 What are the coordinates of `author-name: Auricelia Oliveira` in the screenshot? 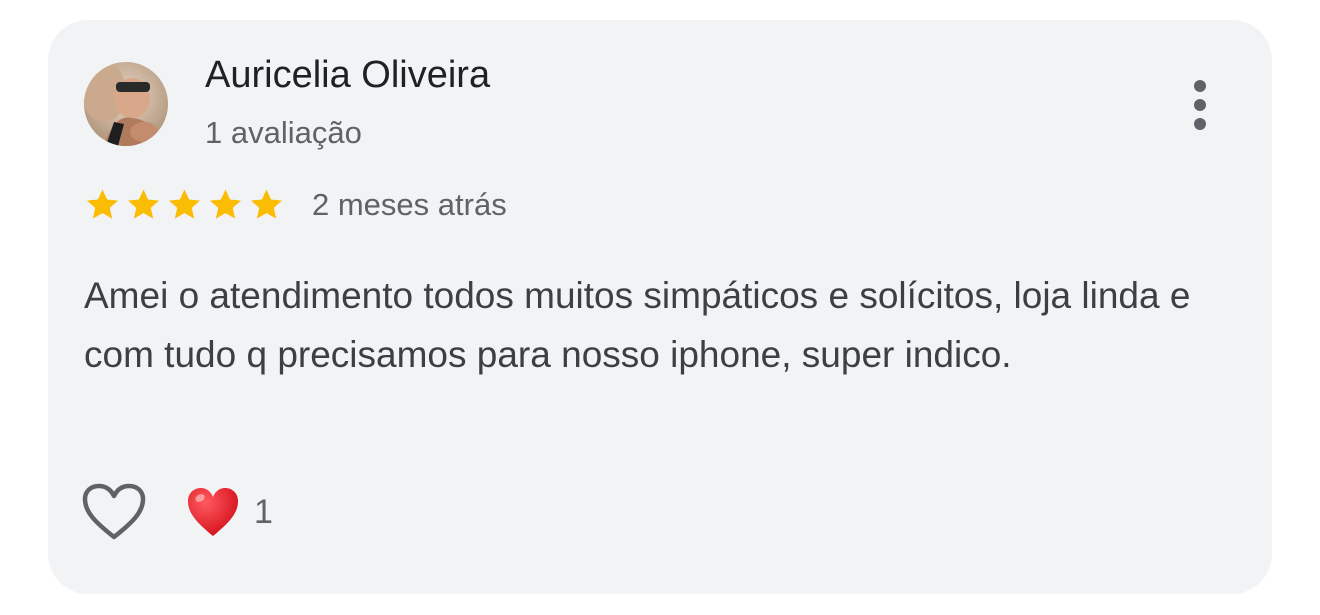 It's located at (347, 75).